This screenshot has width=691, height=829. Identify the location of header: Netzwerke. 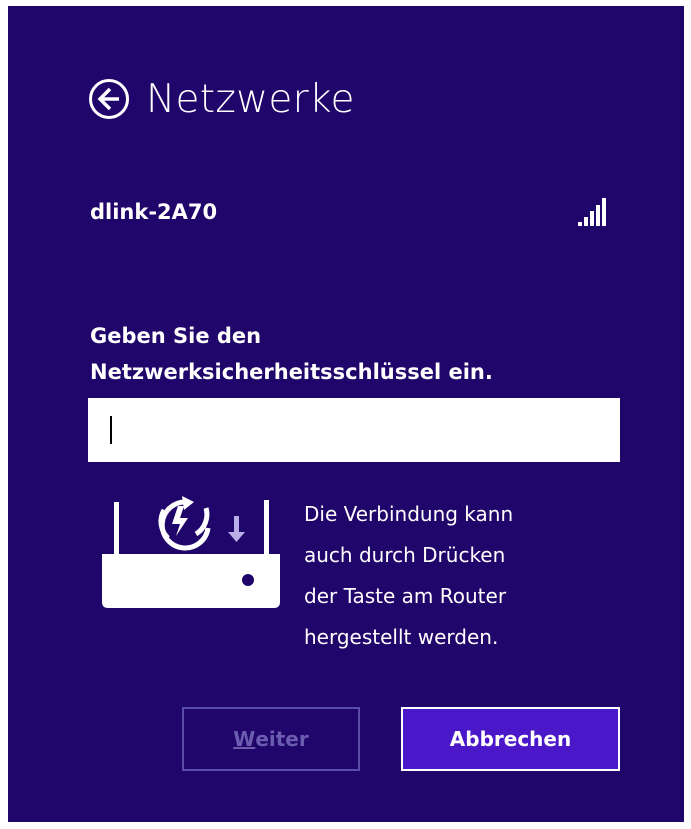
(221, 99).